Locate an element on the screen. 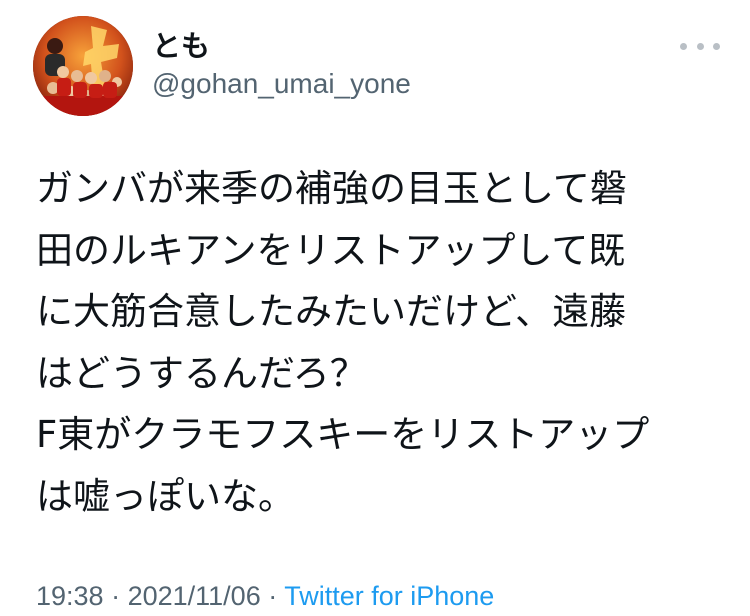 The height and width of the screenshot is (616, 750). tweet-text-line: 田のルキアンをリストアップして既 is located at coordinates (331, 250).